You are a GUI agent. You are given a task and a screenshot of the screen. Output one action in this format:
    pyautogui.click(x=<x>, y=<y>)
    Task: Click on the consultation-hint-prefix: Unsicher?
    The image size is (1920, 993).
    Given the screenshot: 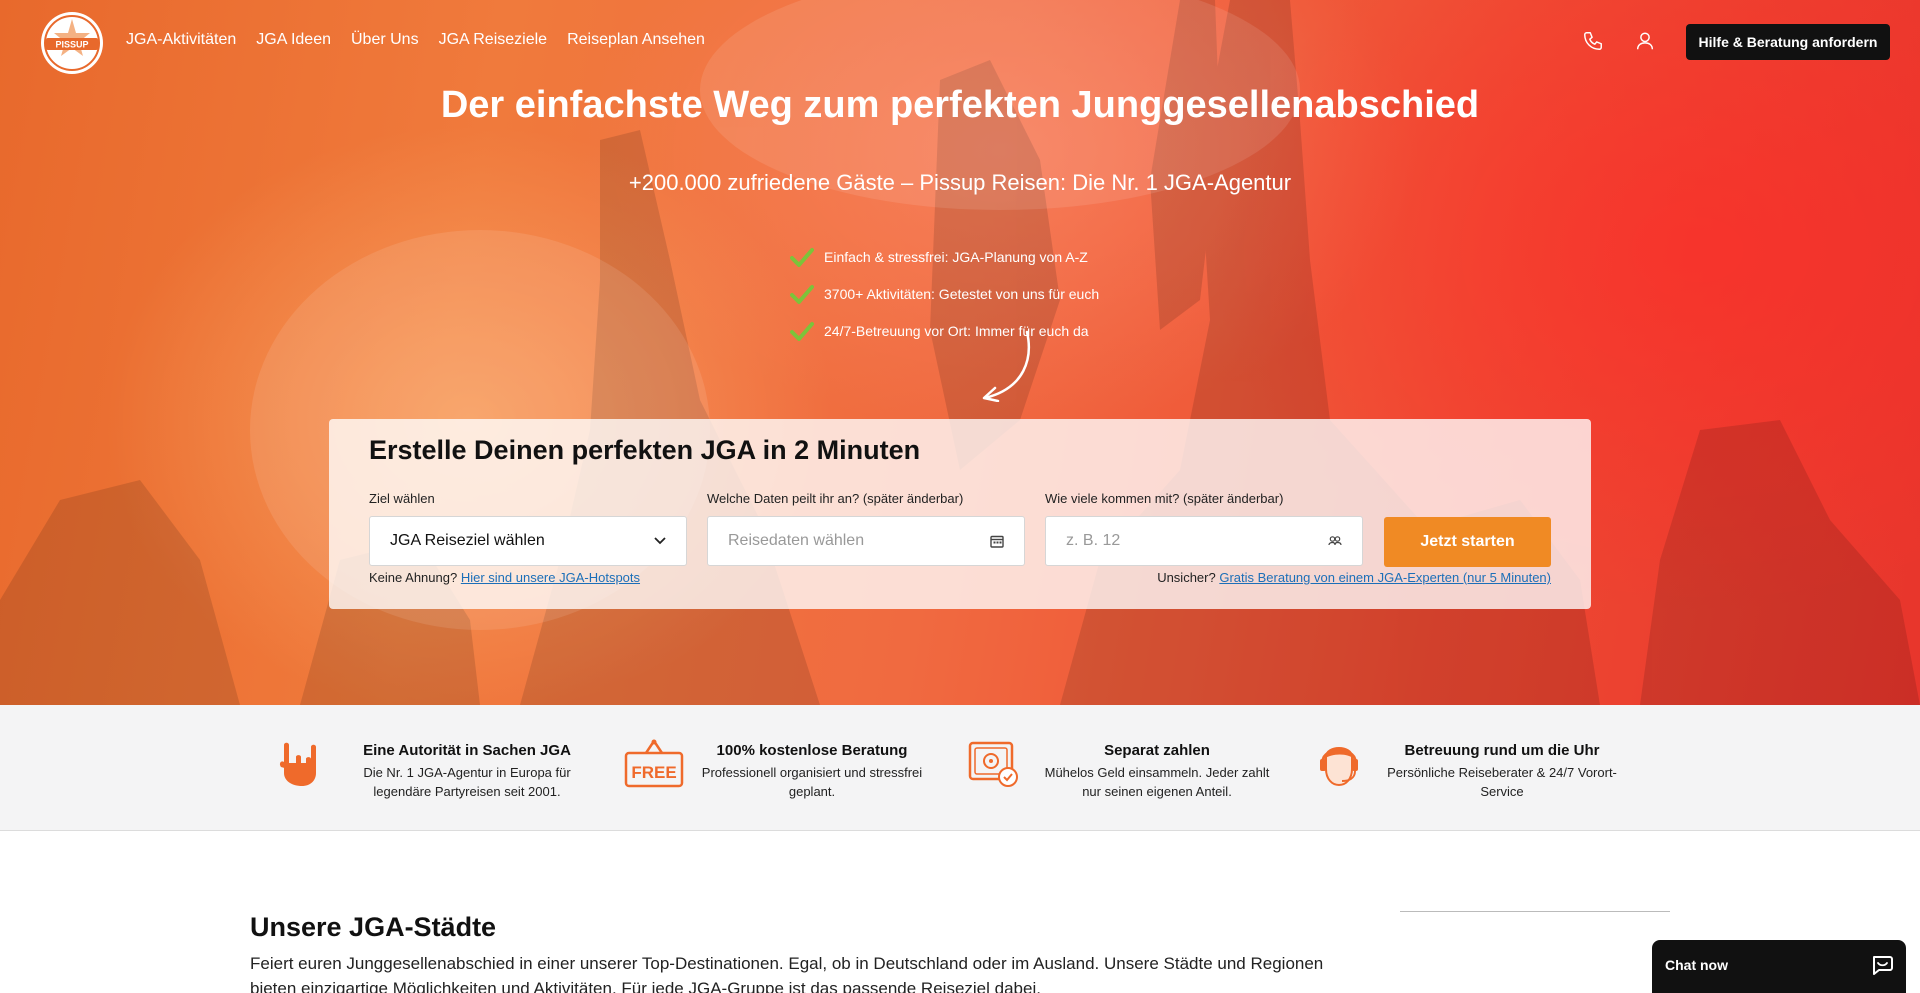 What is the action you would take?
    pyautogui.click(x=1186, y=577)
    